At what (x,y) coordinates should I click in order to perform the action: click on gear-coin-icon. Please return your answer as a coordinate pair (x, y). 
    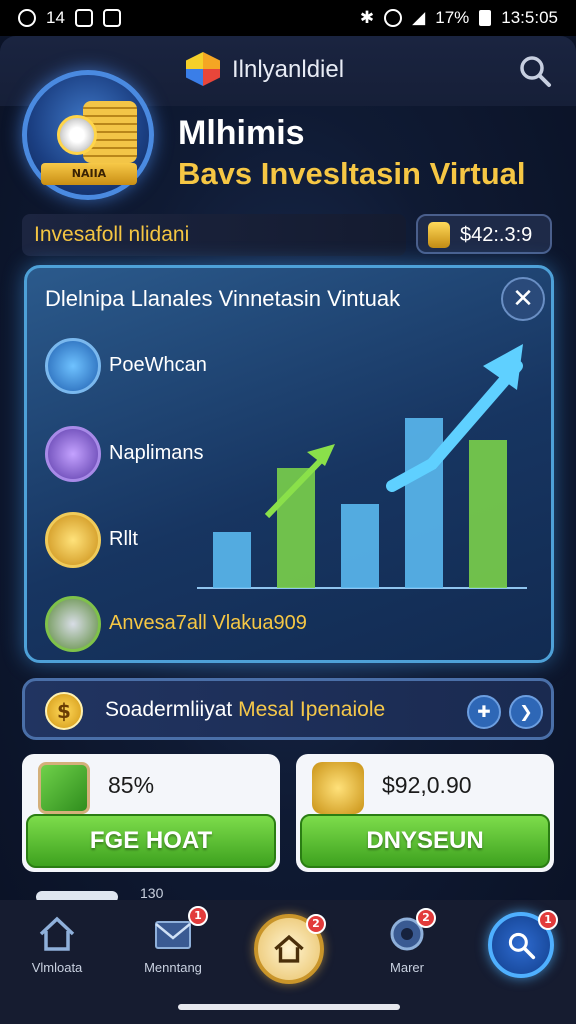
    Looking at the image, I should click on (338, 788).